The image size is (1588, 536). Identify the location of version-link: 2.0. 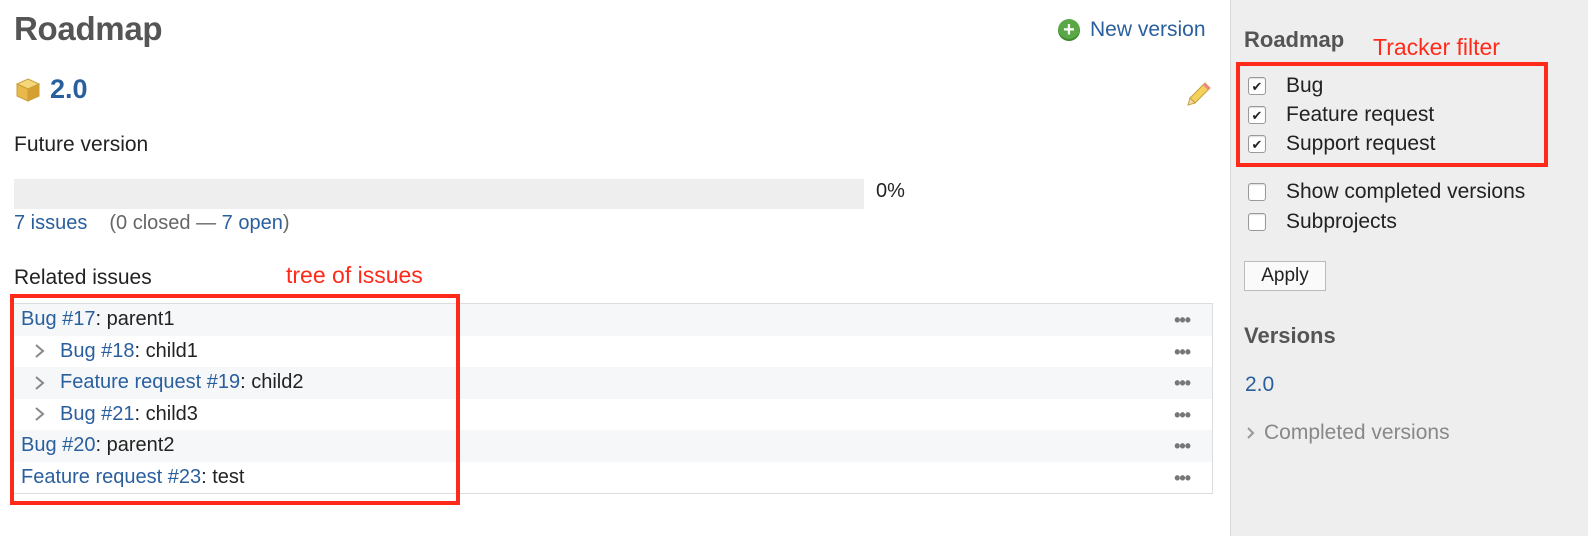
(69, 89).